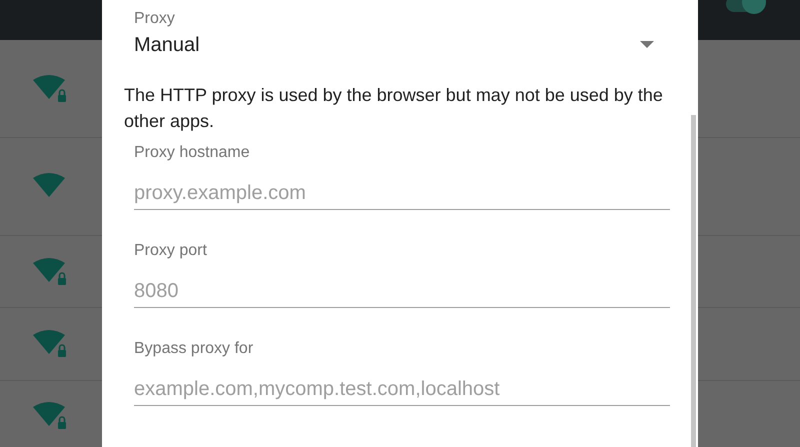 The height and width of the screenshot is (447, 800). Describe the element at coordinates (402, 292) in the screenshot. I see `input-field: 8080` at that location.